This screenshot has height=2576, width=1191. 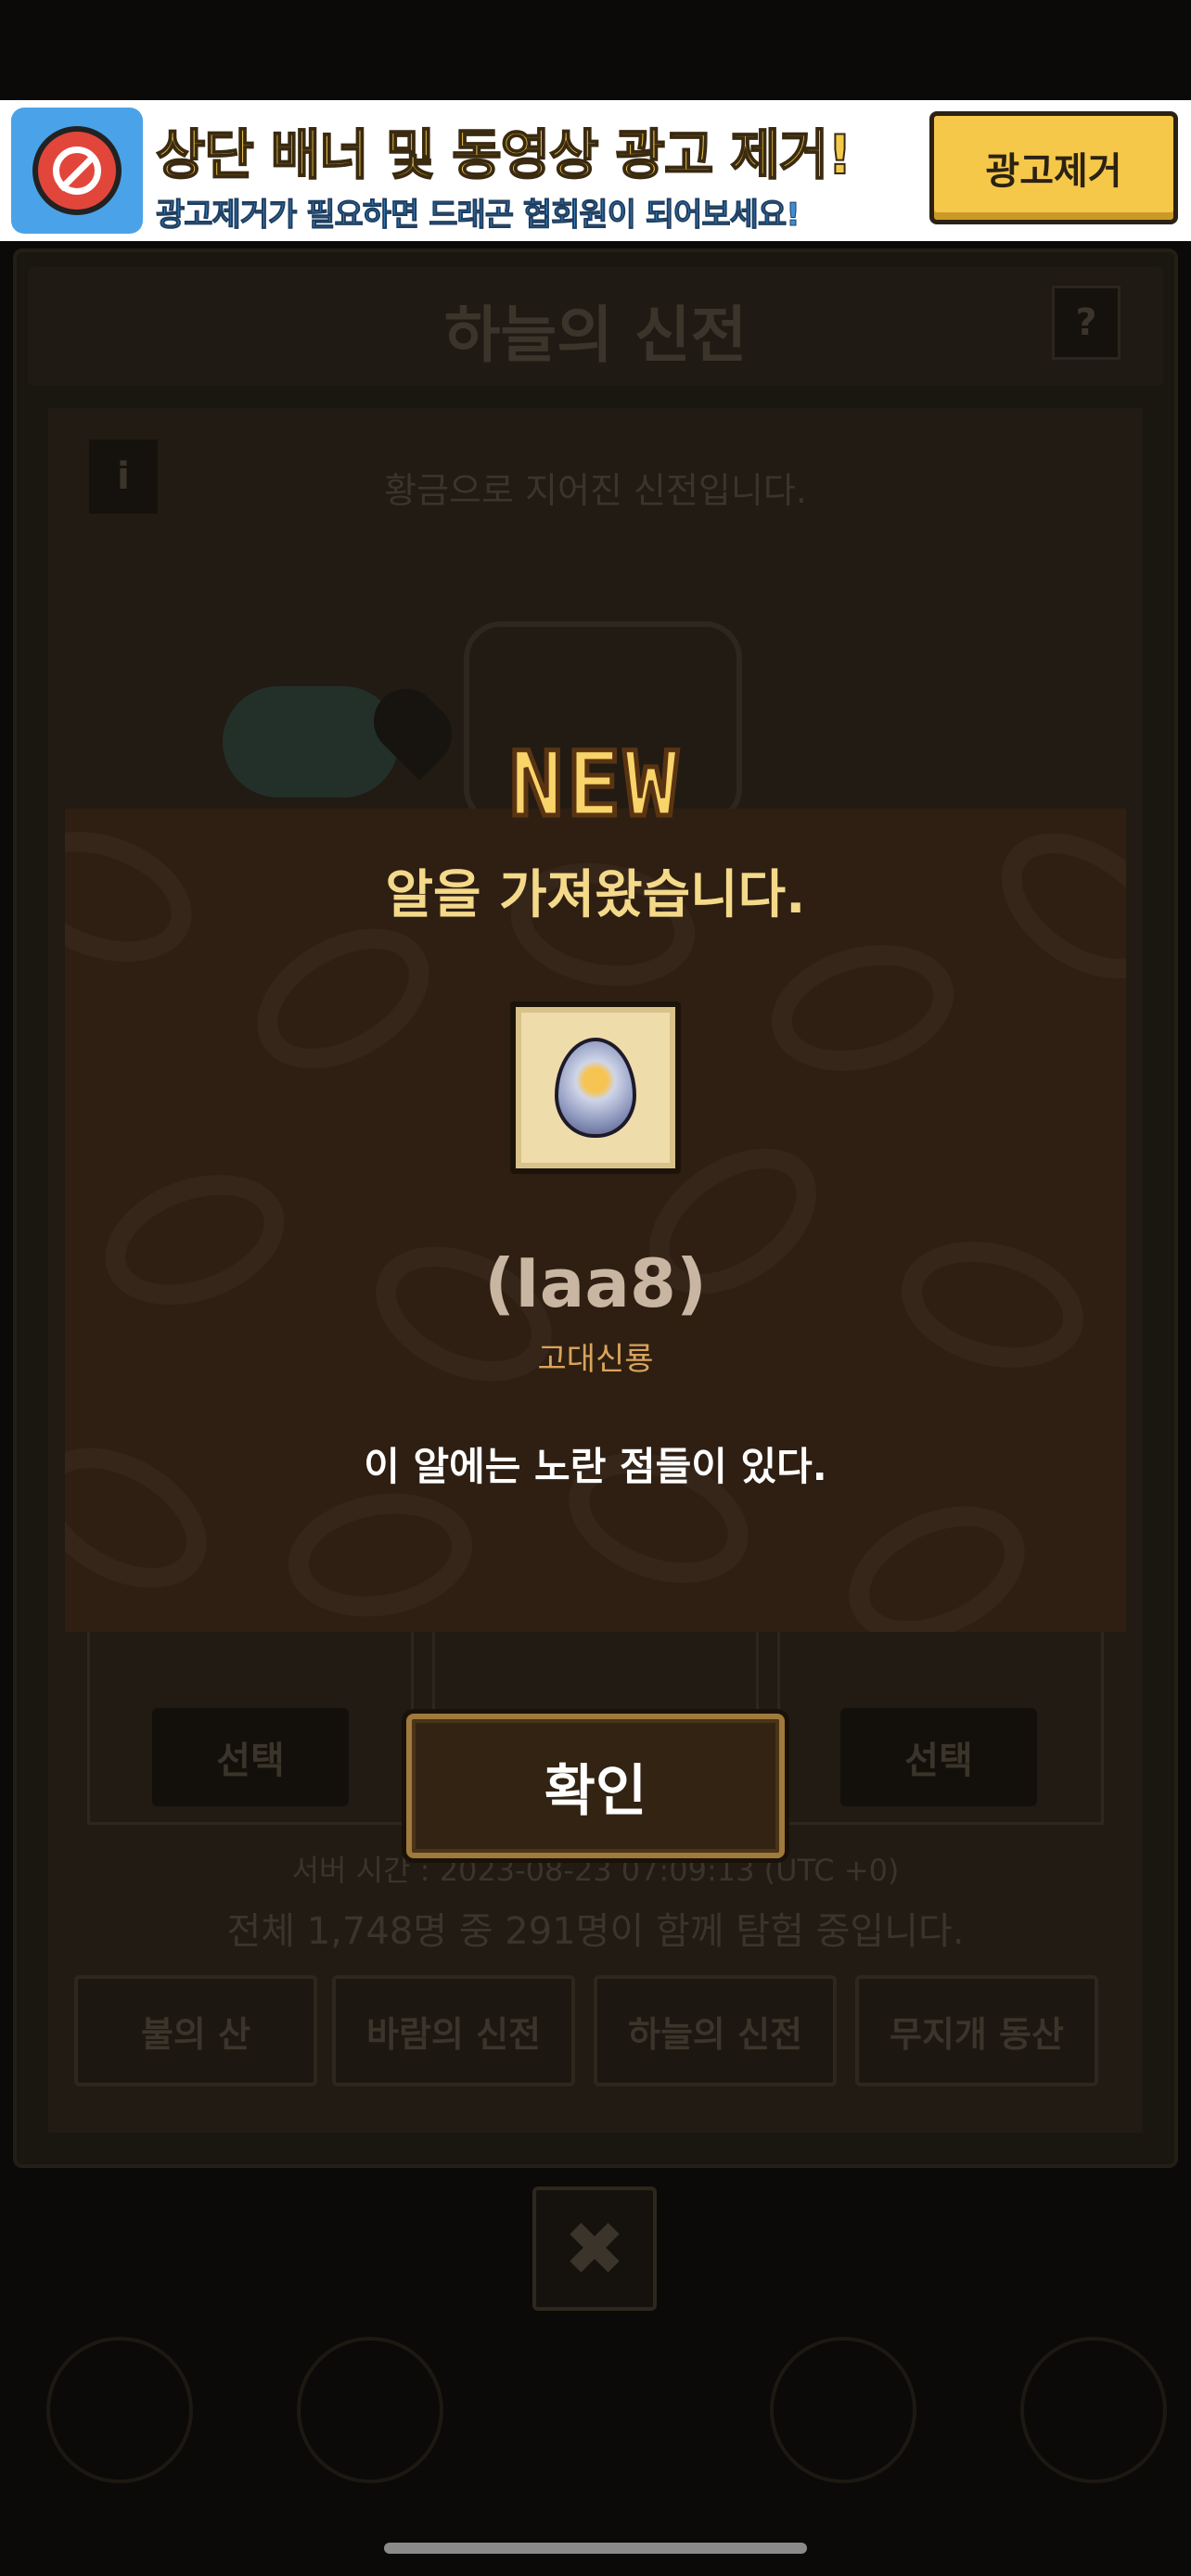 I want to click on tab-fire-mountain: 불의 산, so click(x=196, y=2031).